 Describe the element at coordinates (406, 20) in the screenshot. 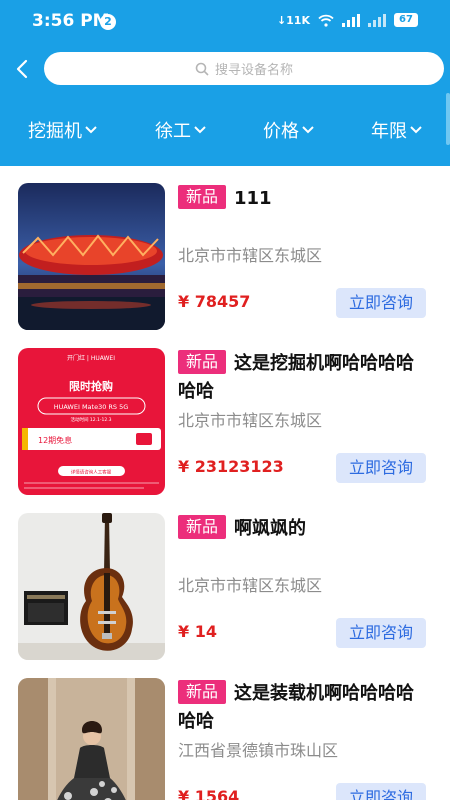

I see `battery-icon: 67` at that location.